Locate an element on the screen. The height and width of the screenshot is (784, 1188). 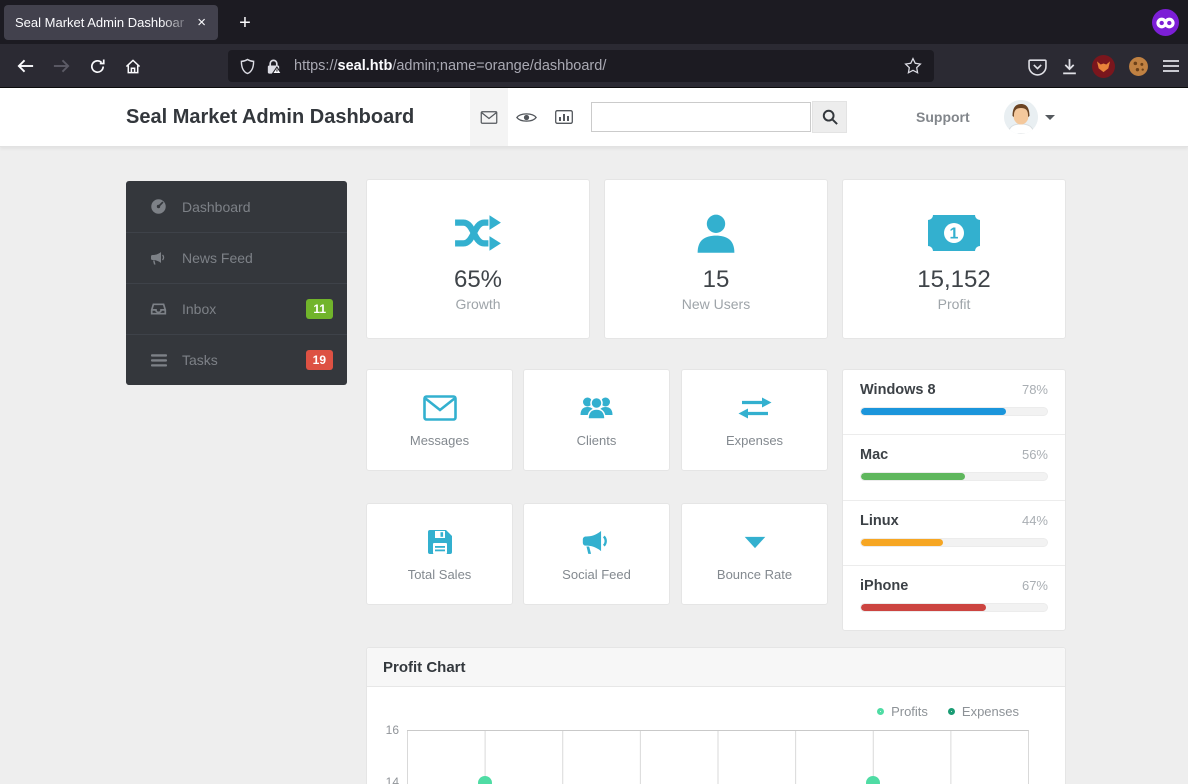
money-bill-icon: 1 is located at coordinates (954, 233).